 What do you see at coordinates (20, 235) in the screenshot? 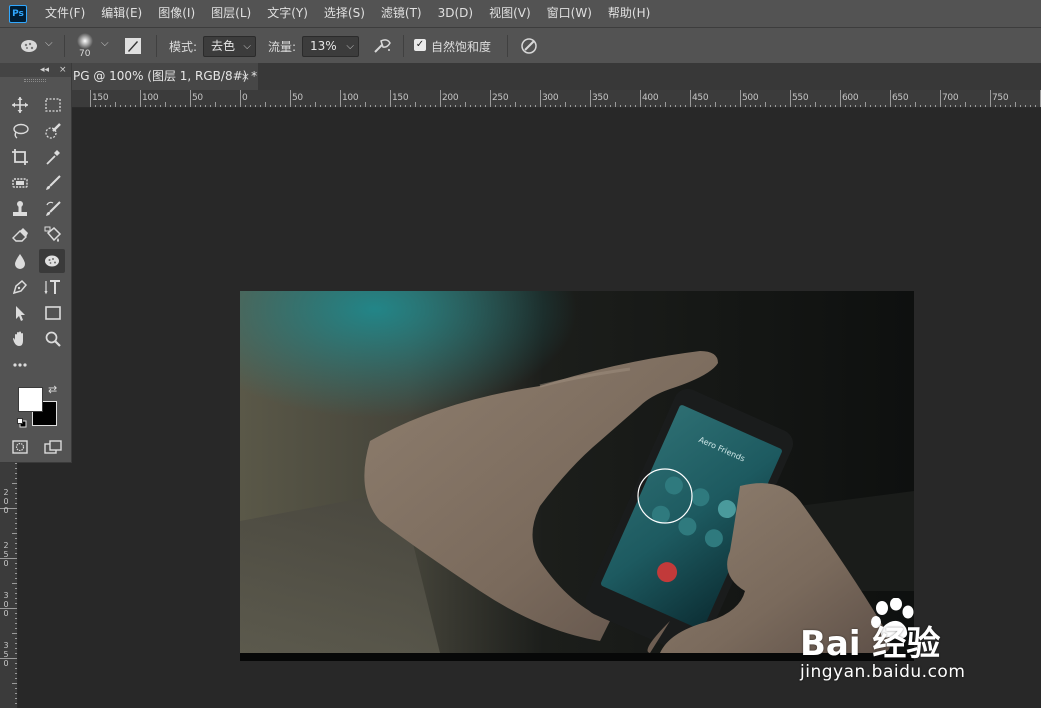
I see `eraser-tool-icon` at bounding box center [20, 235].